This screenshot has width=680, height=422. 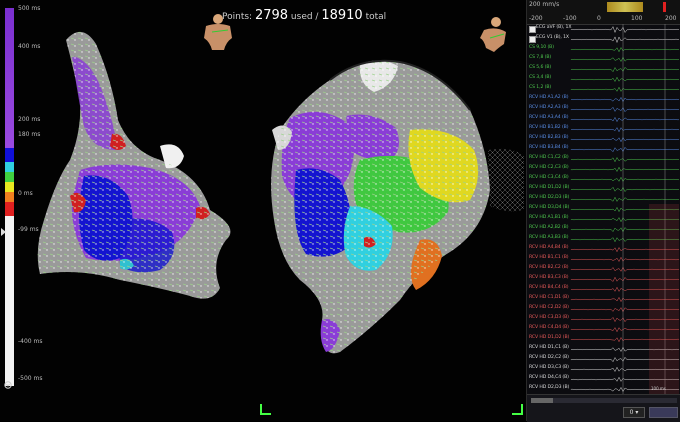 What do you see at coordinates (549, 317) in the screenshot?
I see `ecg-channel-label: RCV HD C3,D3 (B)` at bounding box center [549, 317].